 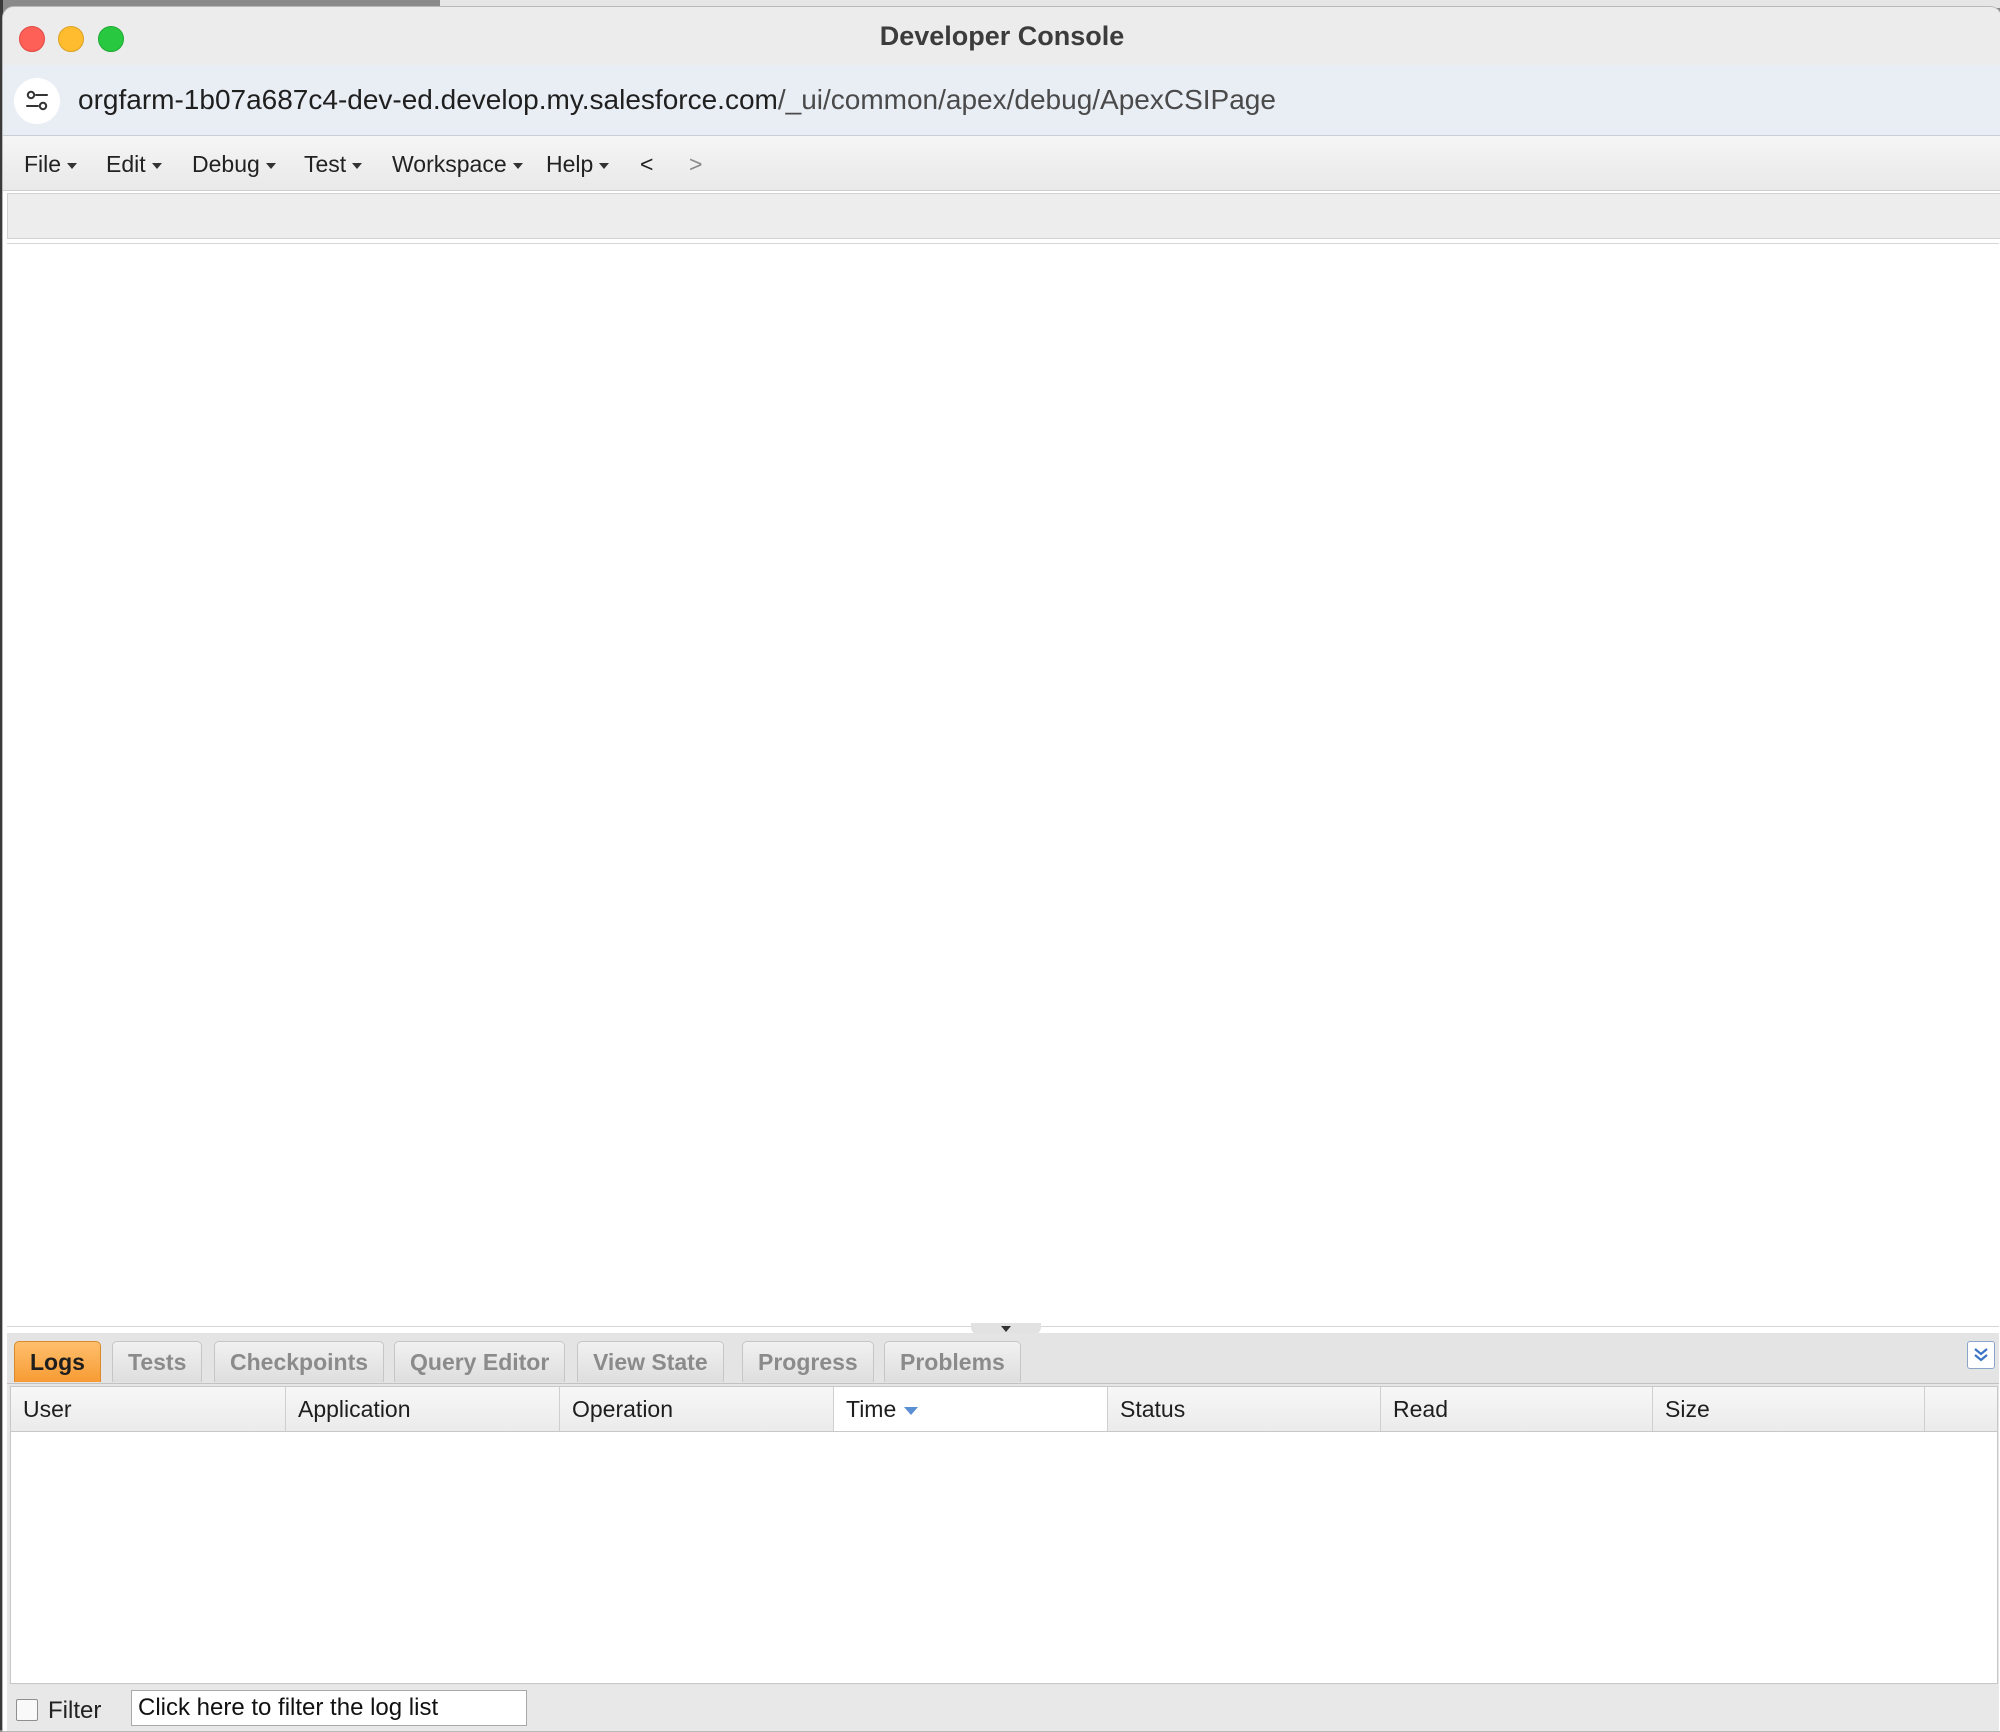 I want to click on column-status: Status, so click(x=1244, y=1409).